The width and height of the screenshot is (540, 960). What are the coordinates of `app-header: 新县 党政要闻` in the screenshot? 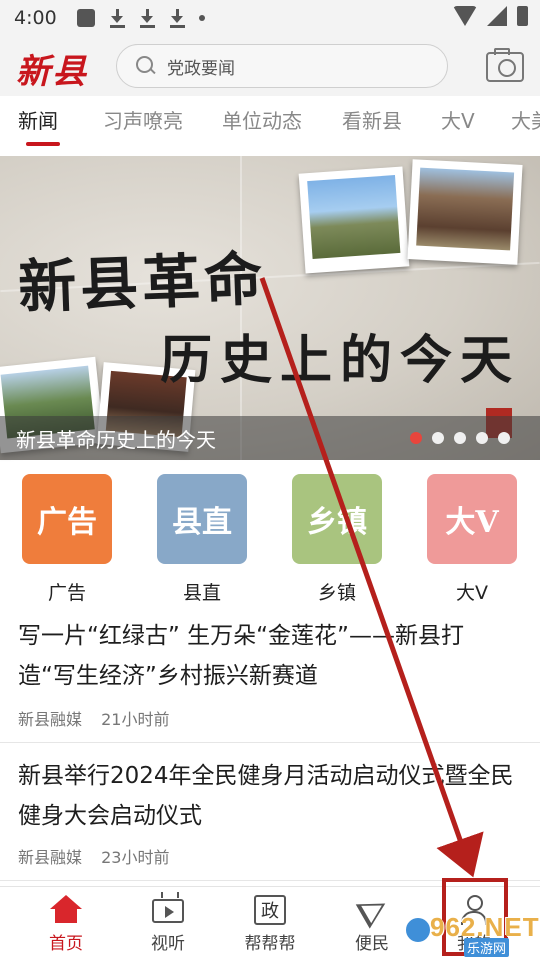 It's located at (270, 66).